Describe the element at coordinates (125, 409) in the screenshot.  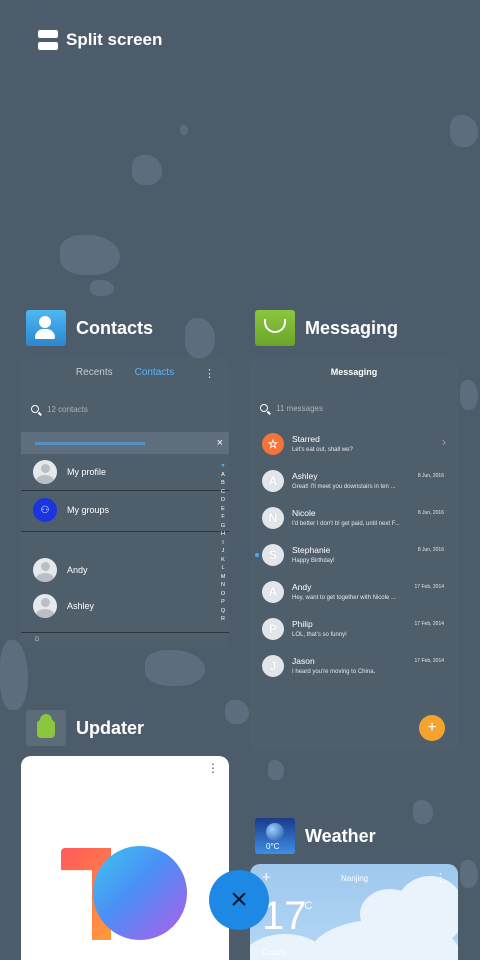
I see `contacts-search: 12 contacts` at that location.